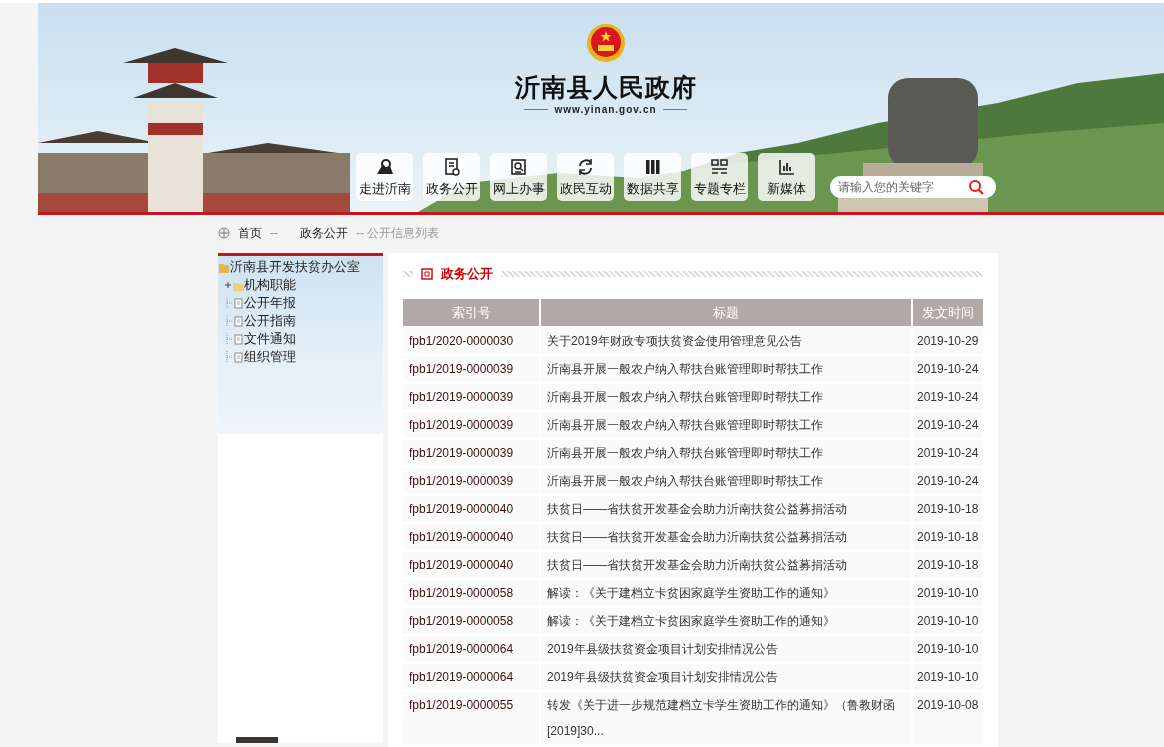 Image resolution: width=1164 pixels, height=747 pixels. I want to click on tree-item: 公开指南, so click(270, 321).